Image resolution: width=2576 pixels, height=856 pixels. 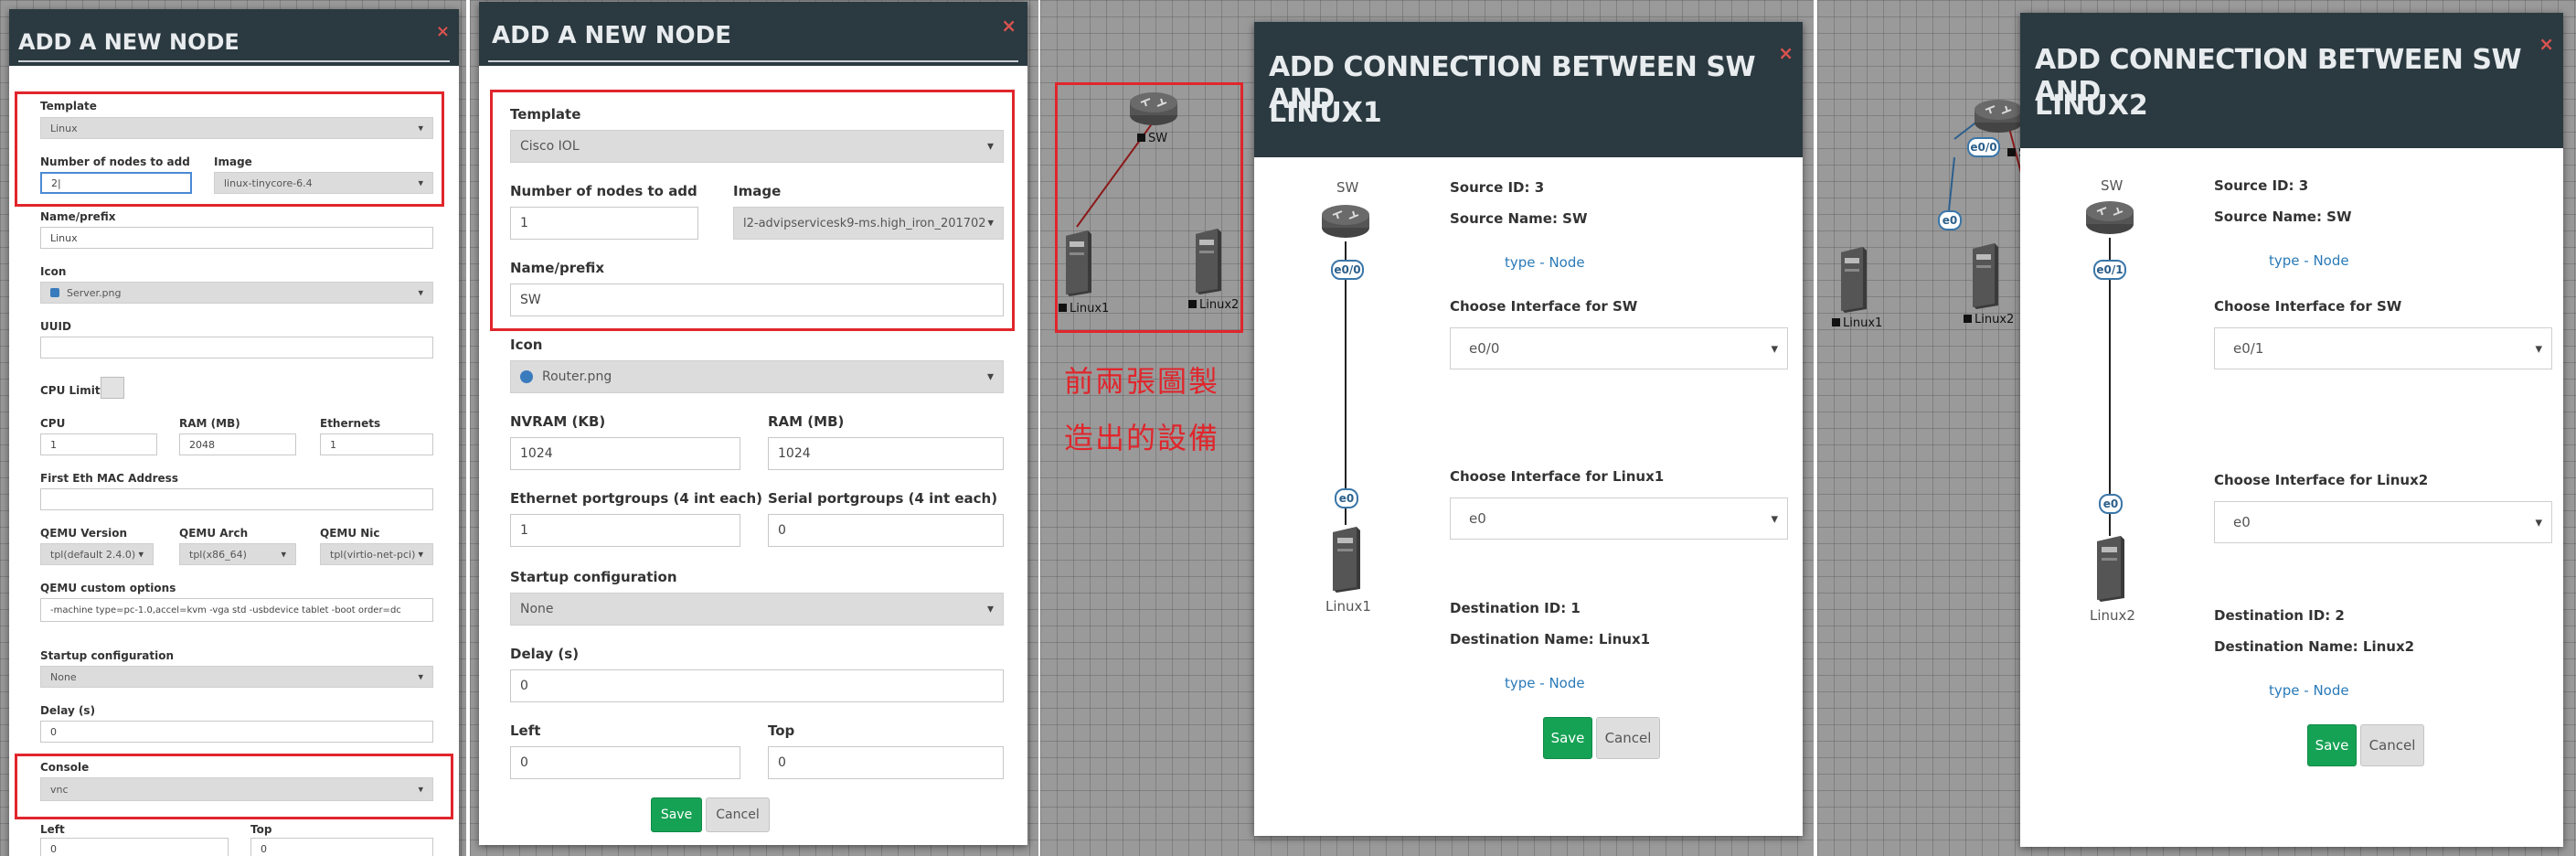 What do you see at coordinates (625, 530) in the screenshot?
I see `eth-portgroups-input: 1` at bounding box center [625, 530].